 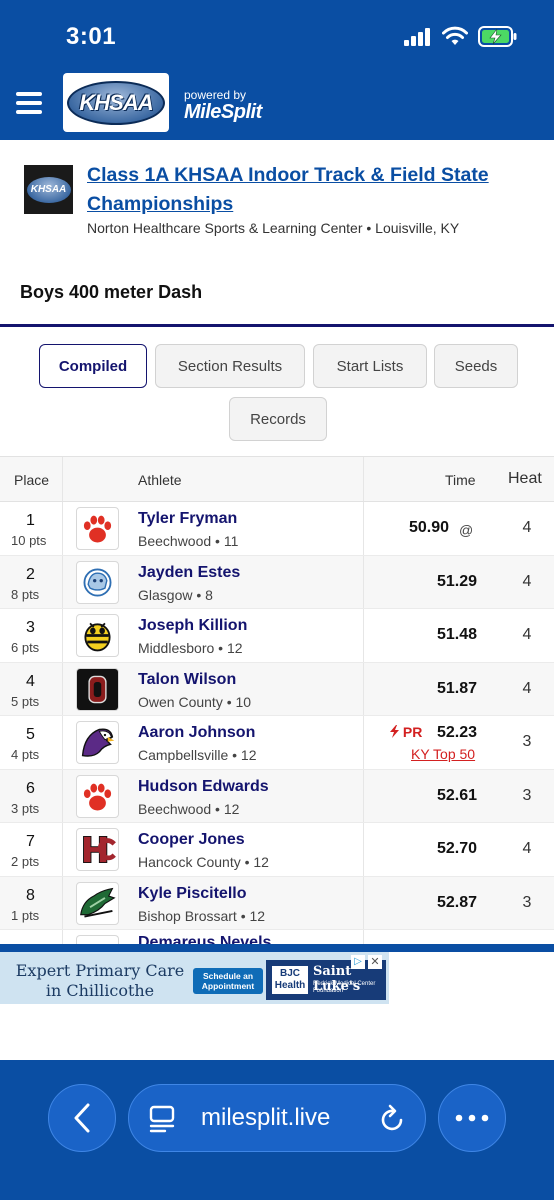 What do you see at coordinates (190, 648) in the screenshot?
I see `school-grade: Middlesboro • 12` at bounding box center [190, 648].